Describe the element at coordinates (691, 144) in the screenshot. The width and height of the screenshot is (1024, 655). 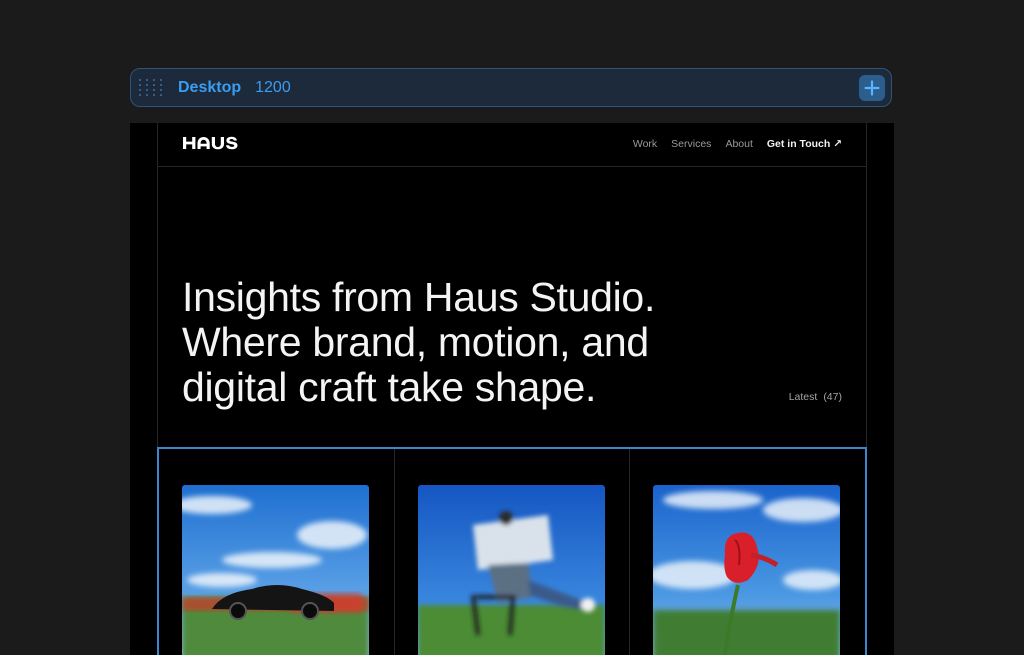
I see `nav-link-services: Services` at that location.